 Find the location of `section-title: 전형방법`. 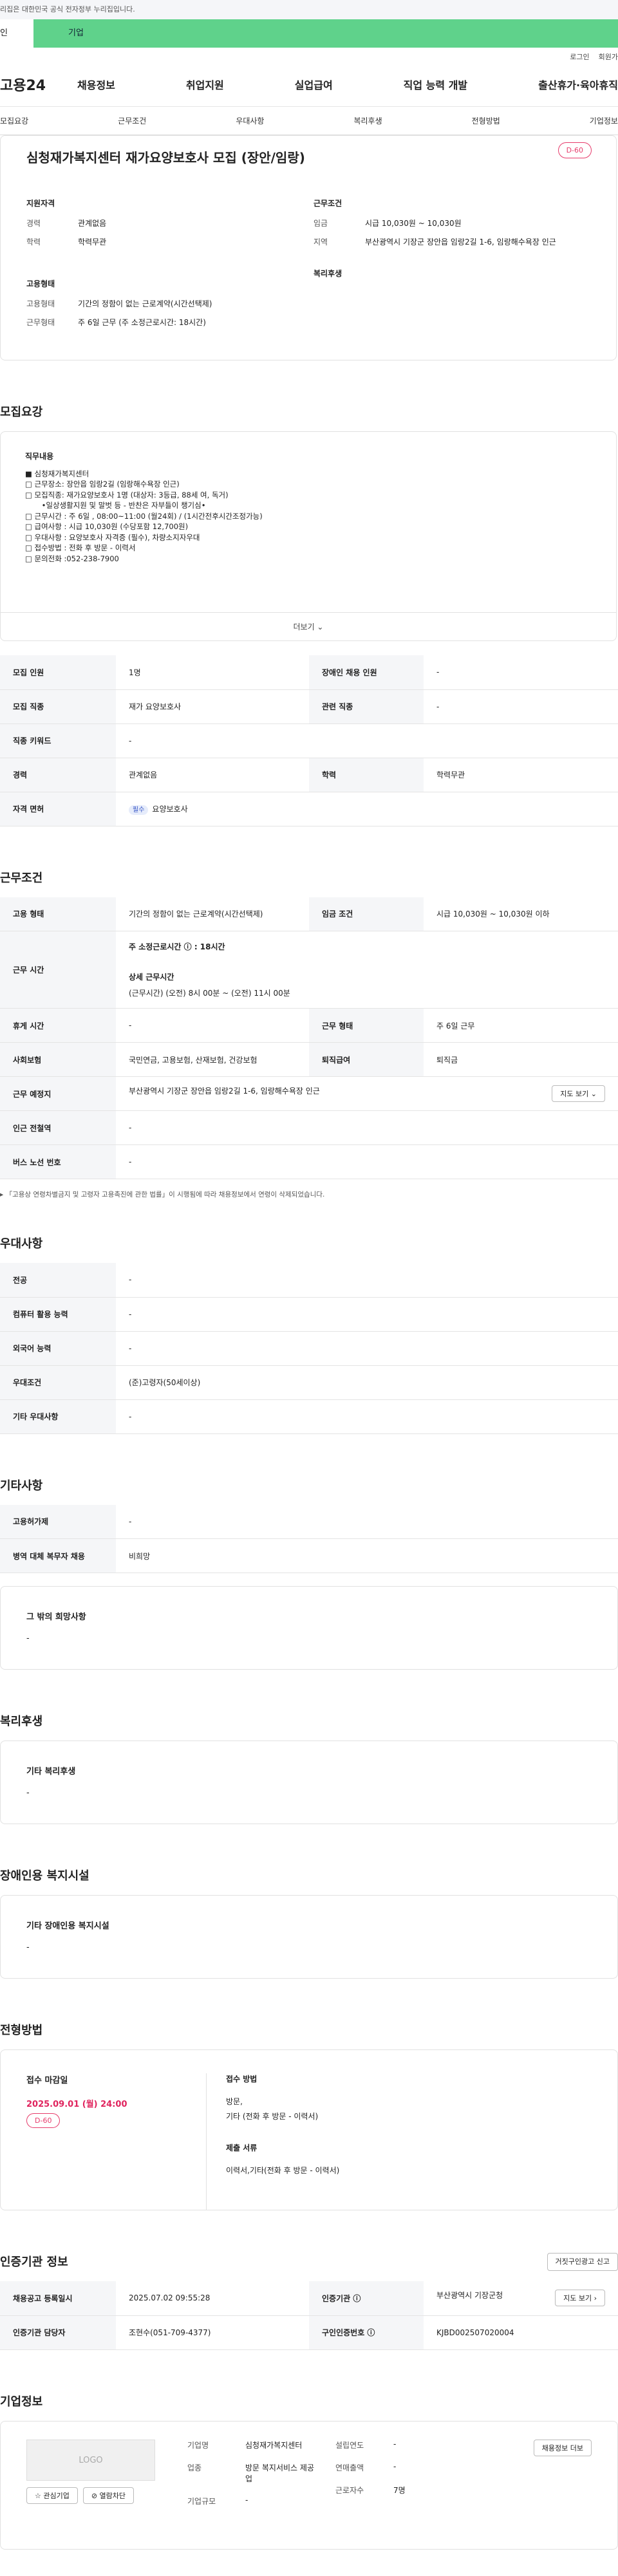

section-title: 전형방법 is located at coordinates (21, 2030).